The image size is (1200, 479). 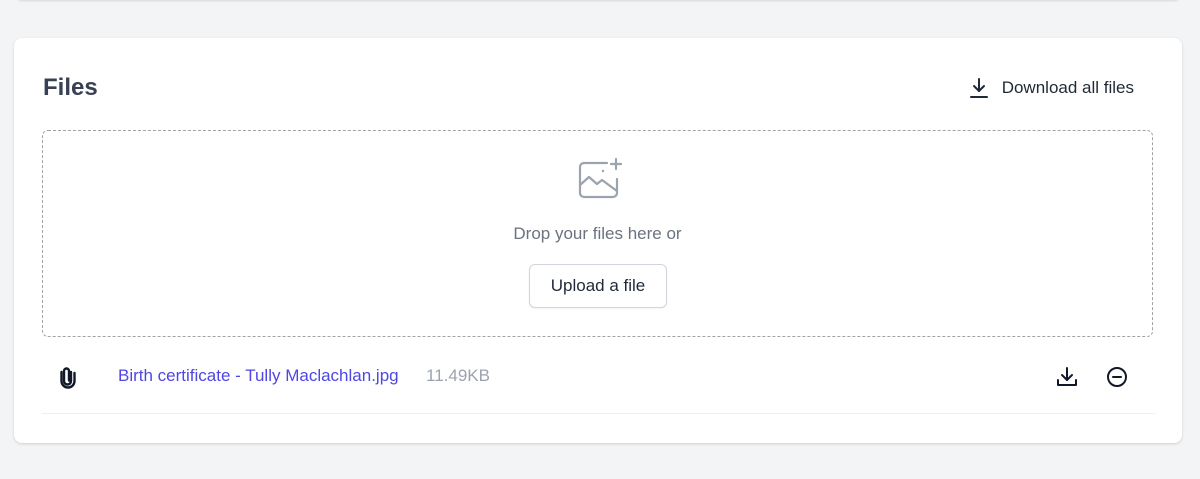 What do you see at coordinates (1067, 377) in the screenshot?
I see `download-file-button` at bounding box center [1067, 377].